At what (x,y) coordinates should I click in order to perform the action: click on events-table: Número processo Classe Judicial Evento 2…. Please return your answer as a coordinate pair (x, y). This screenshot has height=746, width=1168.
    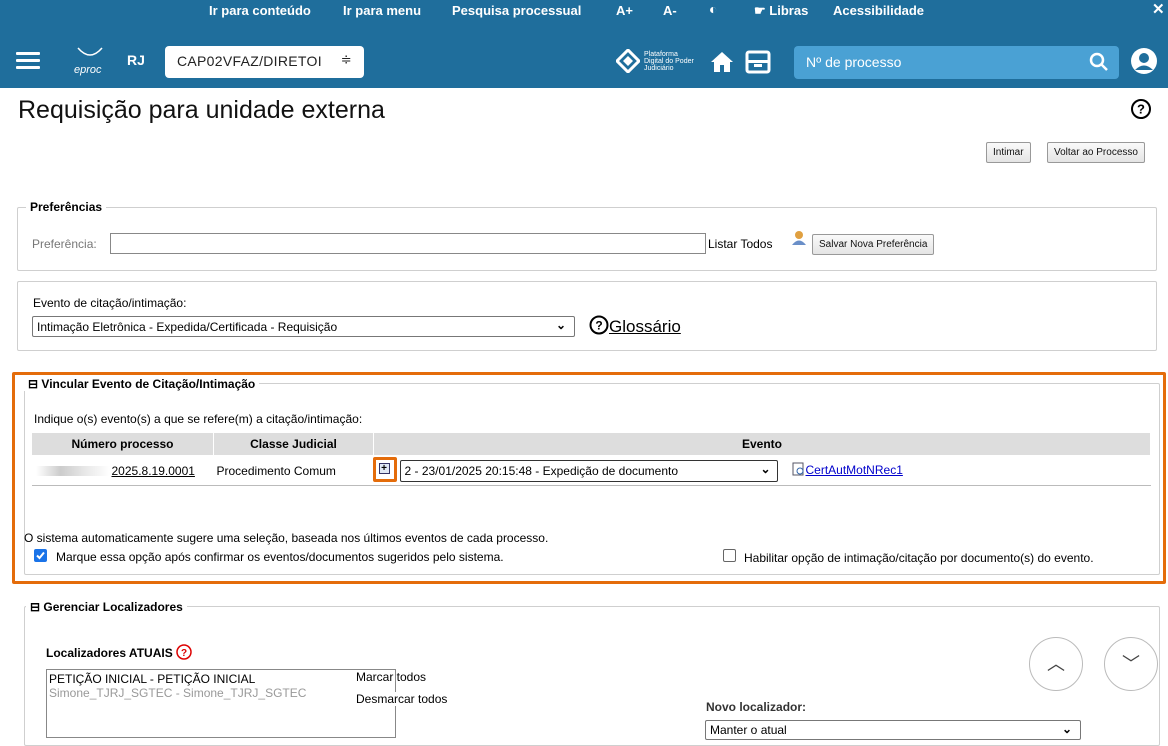
    Looking at the image, I should click on (591, 459).